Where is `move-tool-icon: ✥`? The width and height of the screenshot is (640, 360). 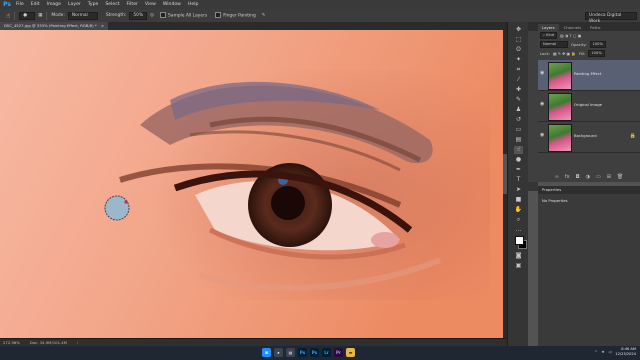
move-tool-icon: ✥ is located at coordinates (518, 30).